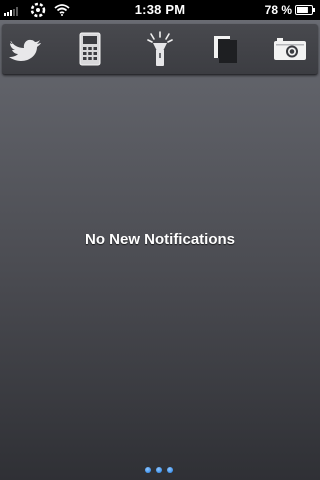 Image resolution: width=320 pixels, height=480 pixels. I want to click on clipboard-icon, so click(225, 49).